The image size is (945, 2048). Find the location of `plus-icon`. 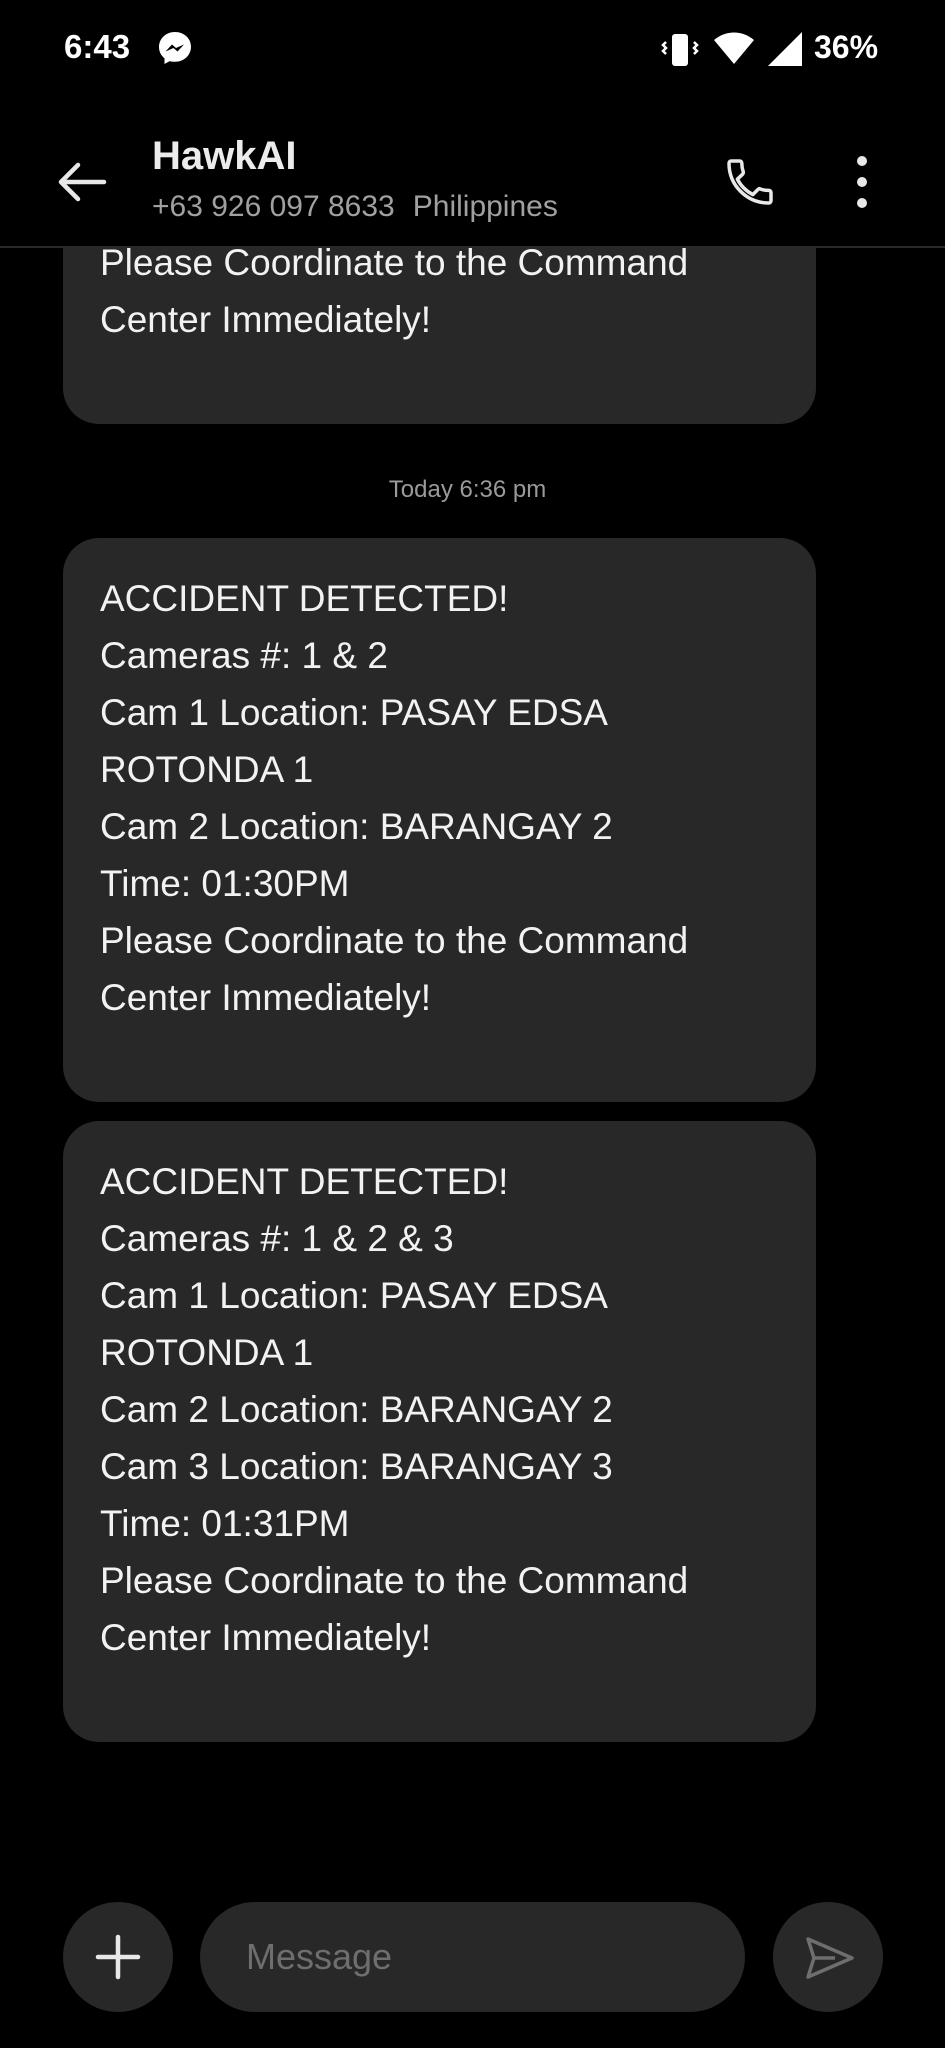

plus-icon is located at coordinates (118, 1957).